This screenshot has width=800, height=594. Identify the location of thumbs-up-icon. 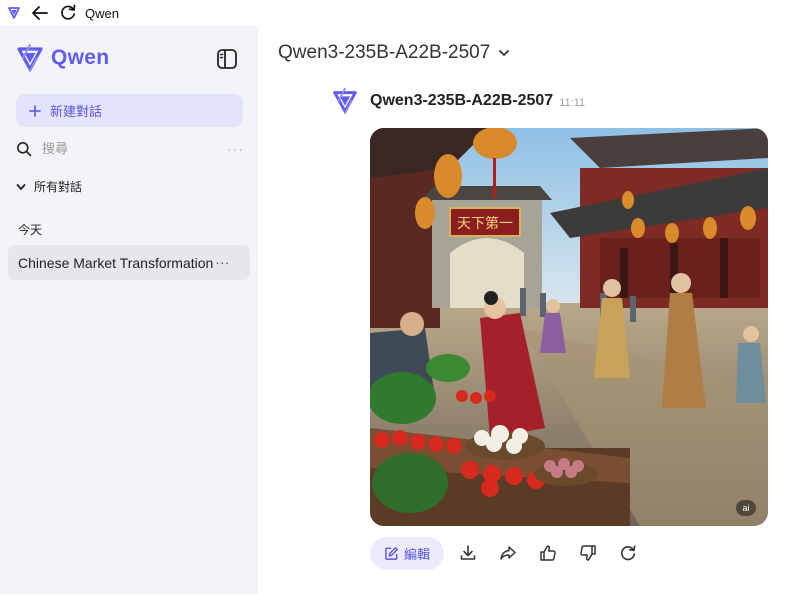
(548, 553).